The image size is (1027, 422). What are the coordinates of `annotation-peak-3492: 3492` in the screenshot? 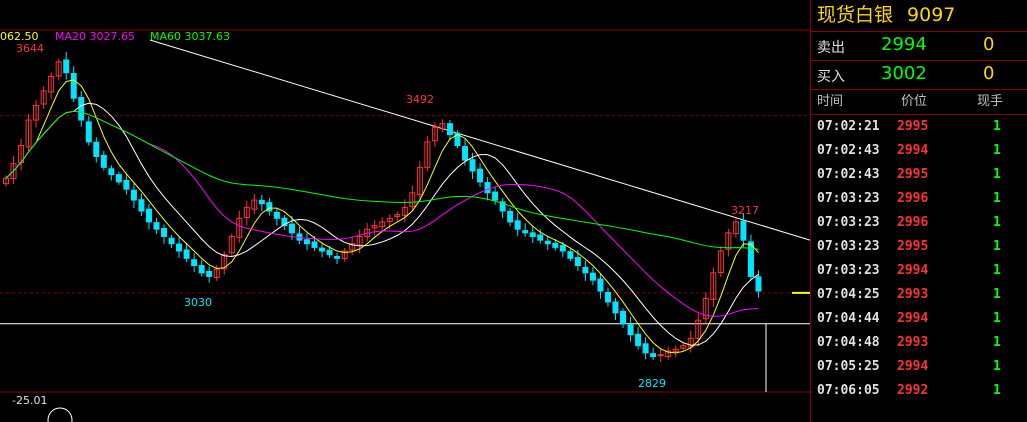 It's located at (420, 99).